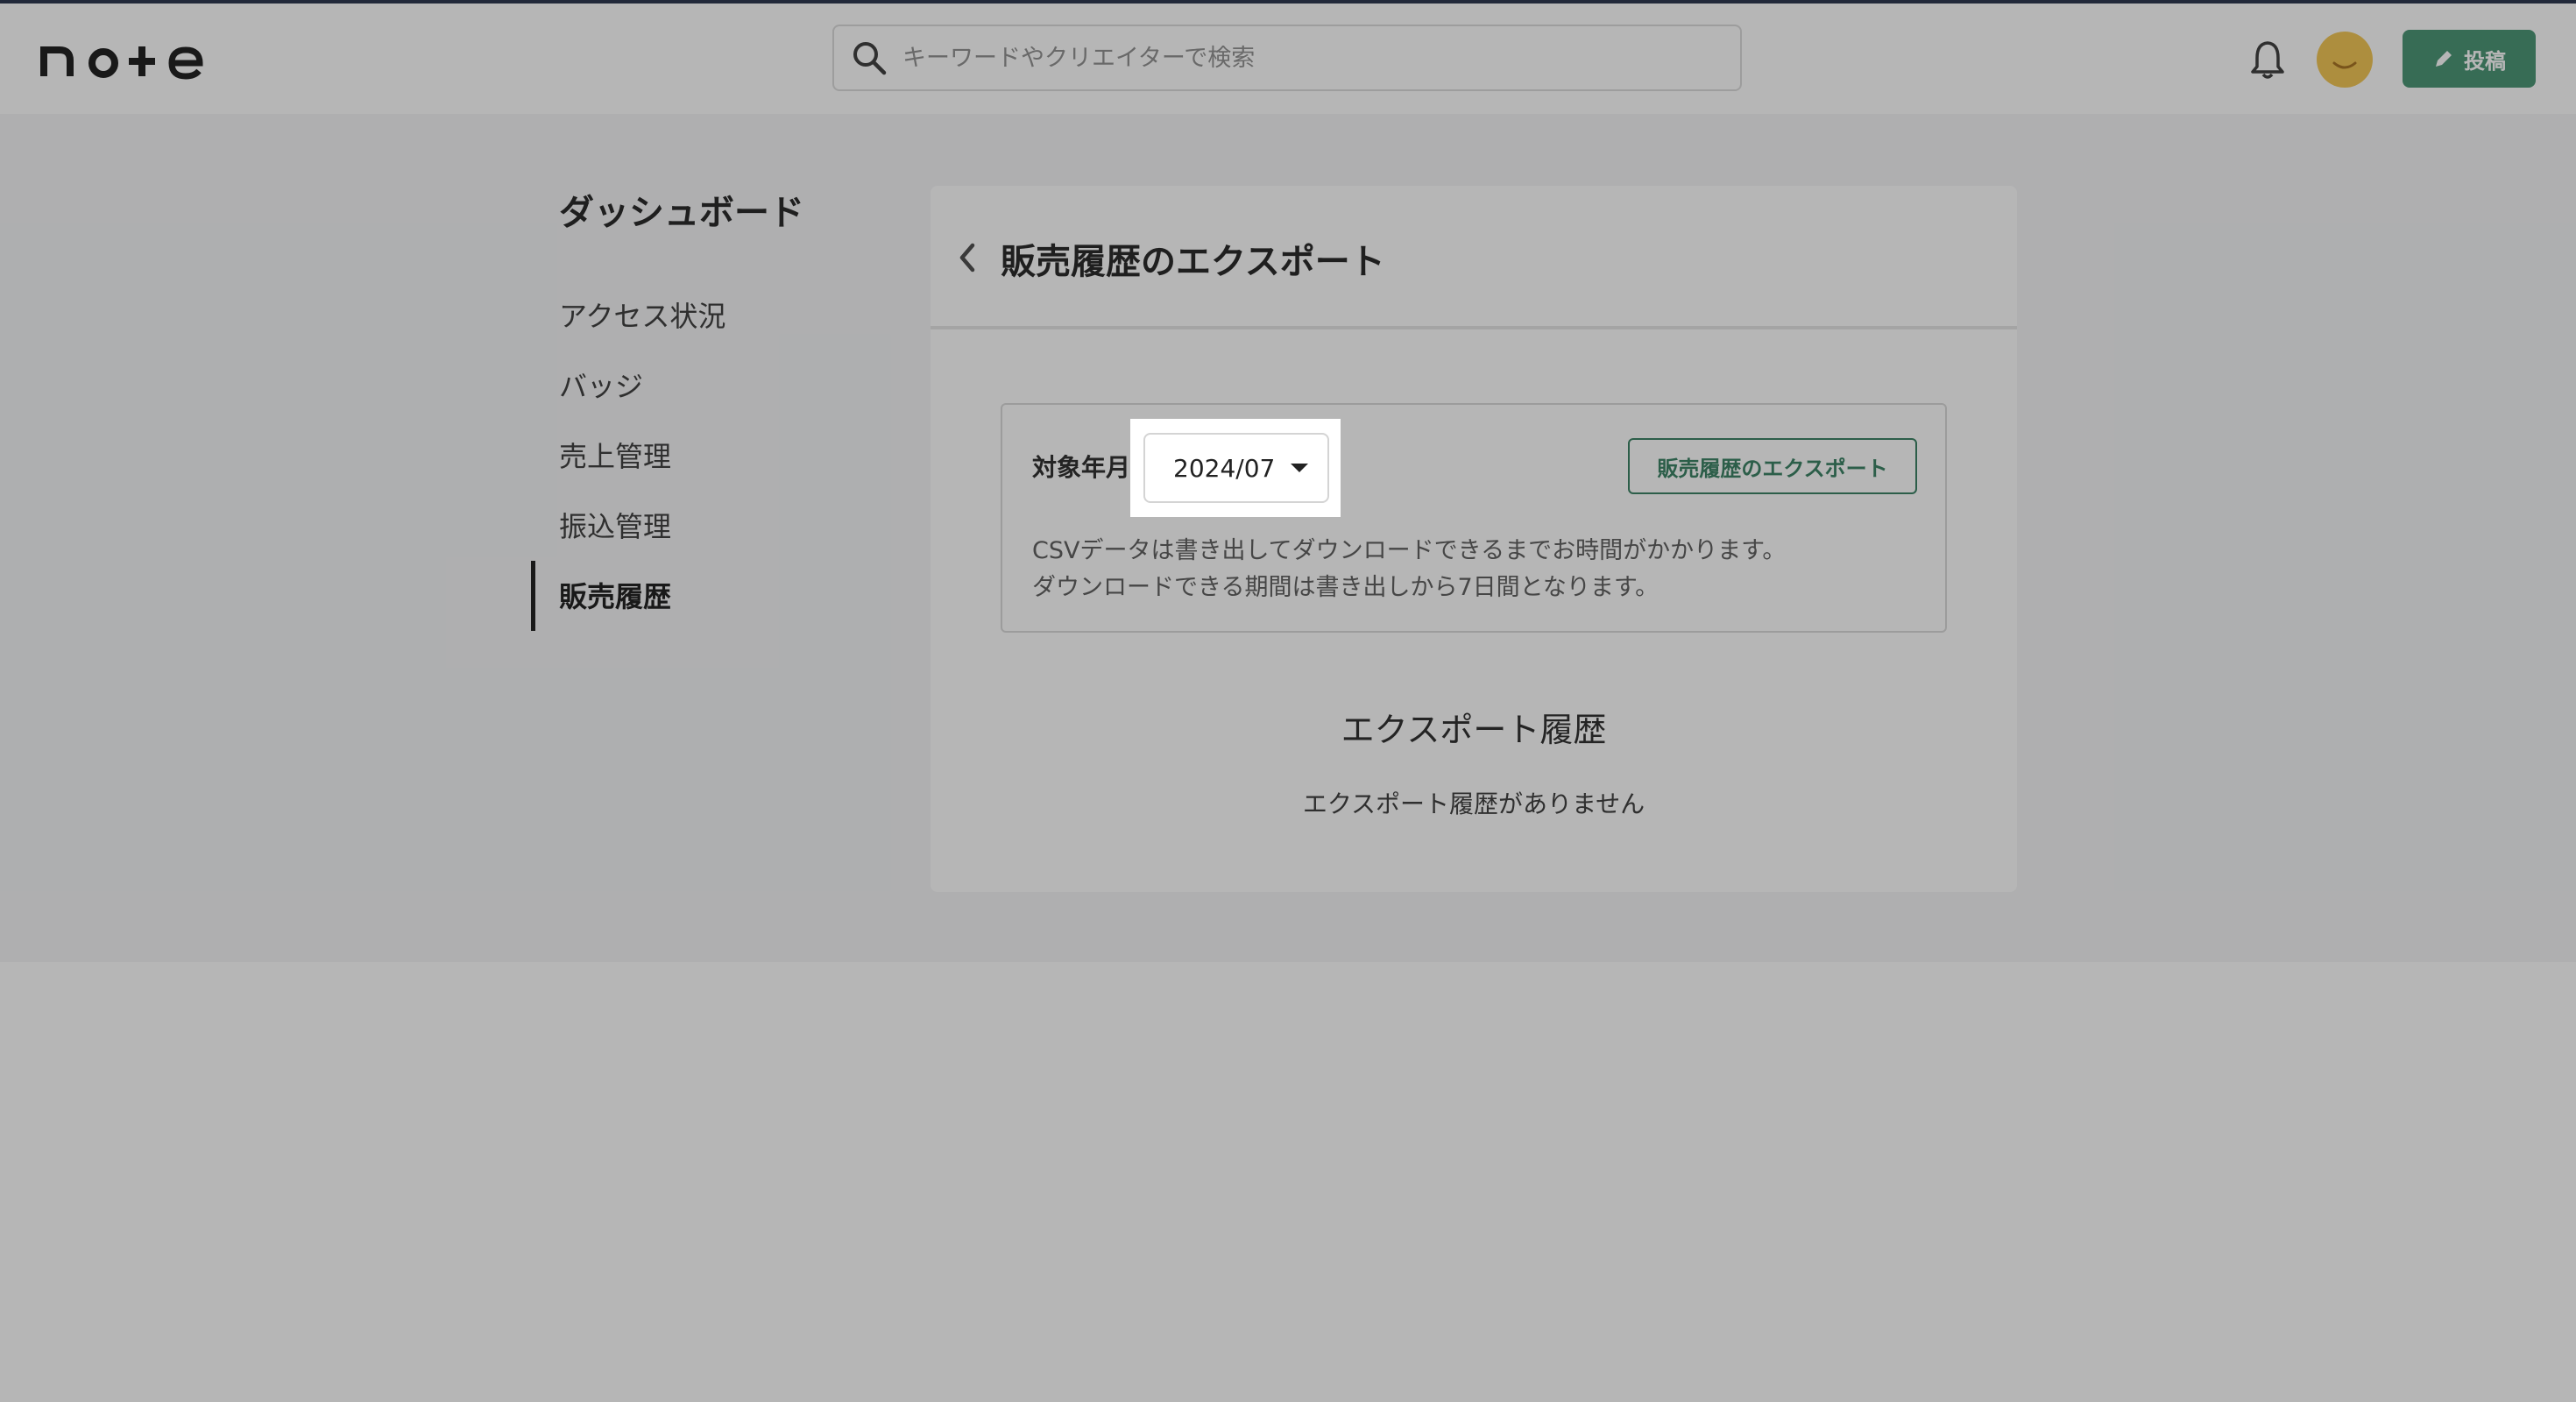  I want to click on sidebar-active-indicator, so click(533, 596).